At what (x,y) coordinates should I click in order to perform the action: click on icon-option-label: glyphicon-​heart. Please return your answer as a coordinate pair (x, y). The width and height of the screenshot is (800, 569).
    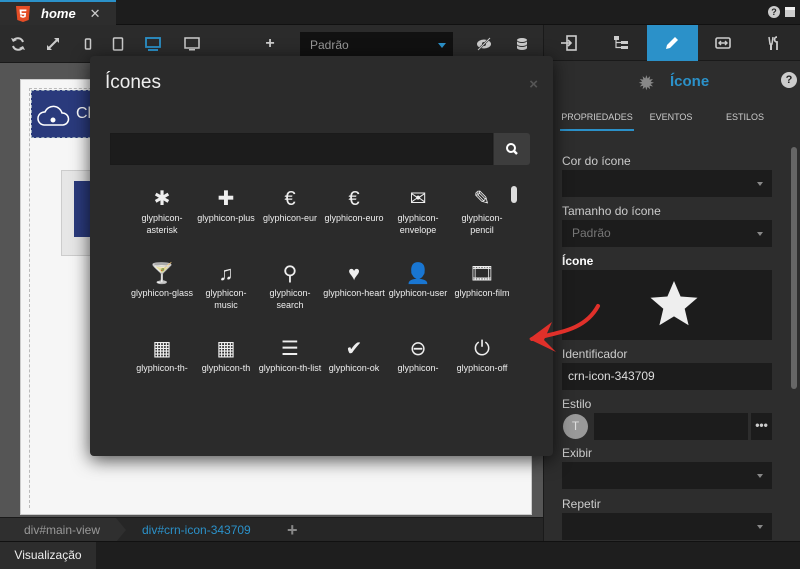
    Looking at the image, I should click on (354, 293).